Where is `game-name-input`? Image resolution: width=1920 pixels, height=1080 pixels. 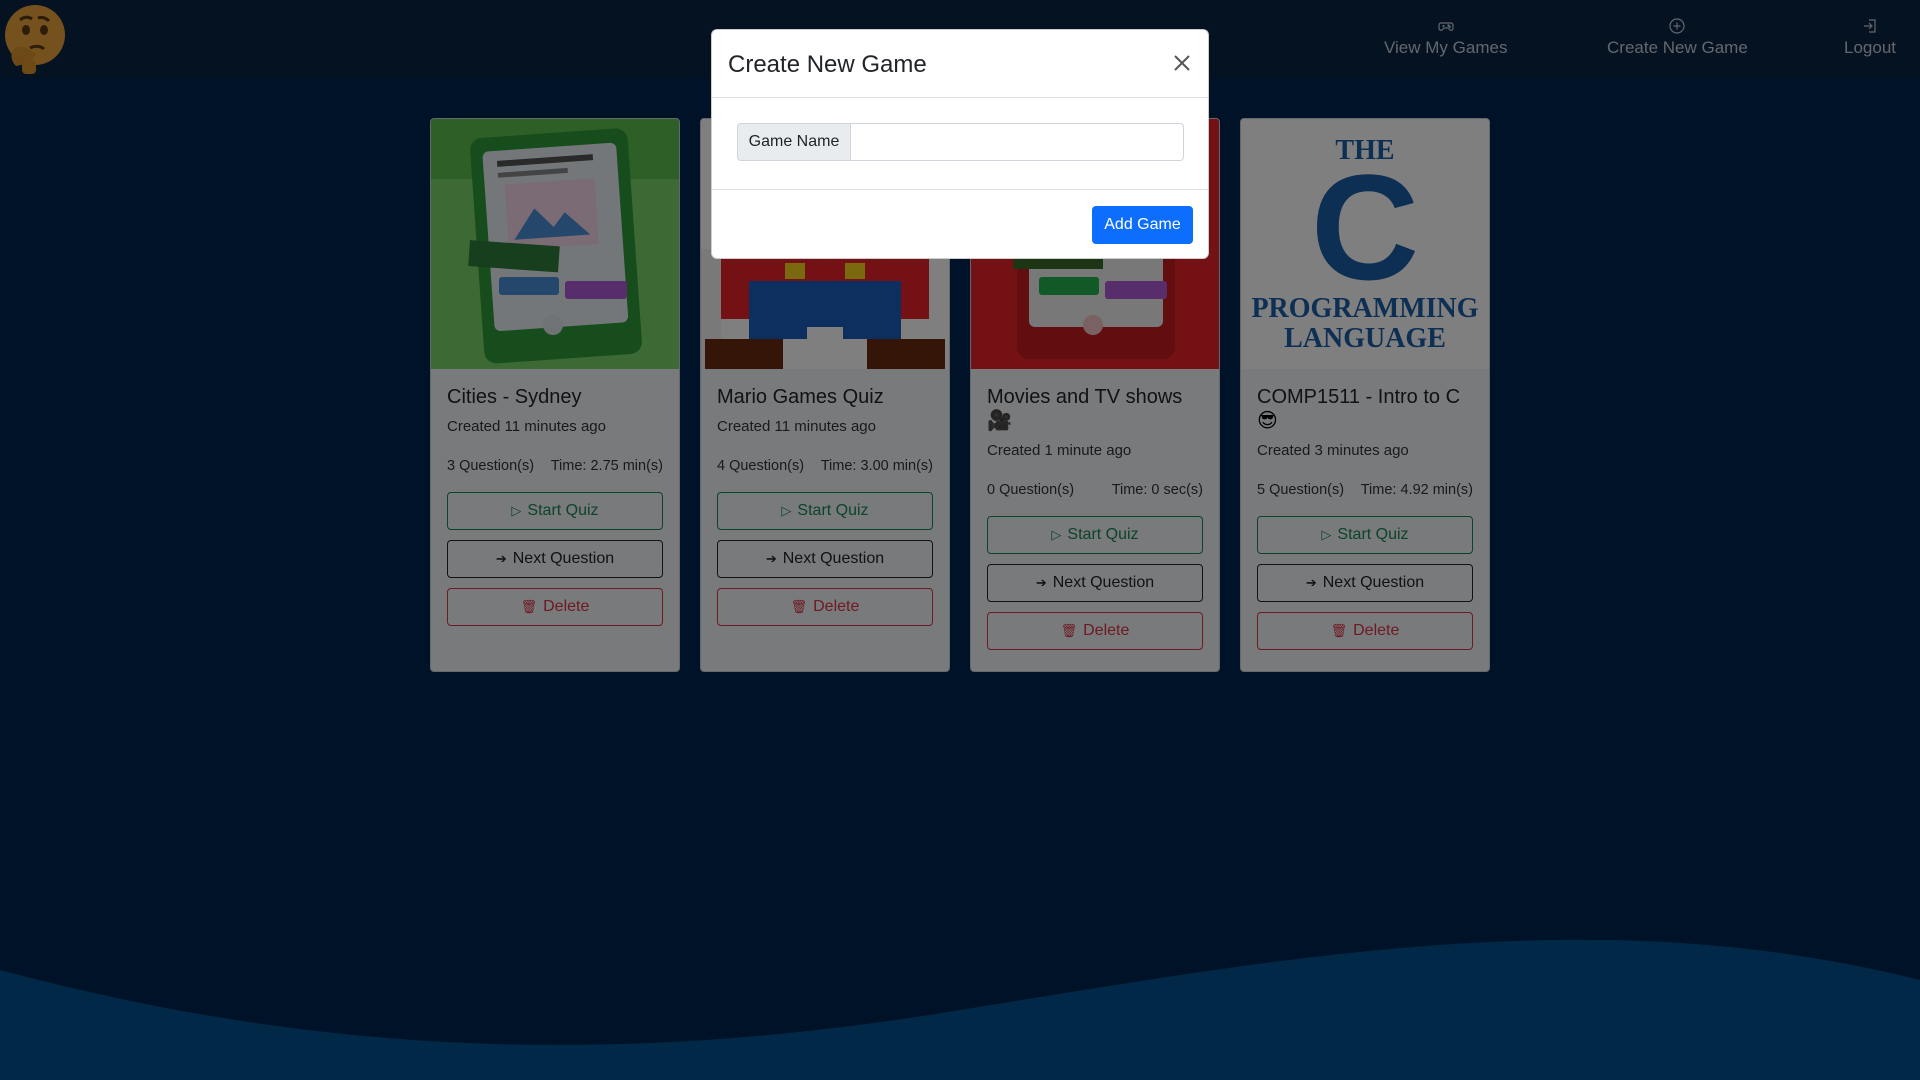 game-name-input is located at coordinates (1017, 142).